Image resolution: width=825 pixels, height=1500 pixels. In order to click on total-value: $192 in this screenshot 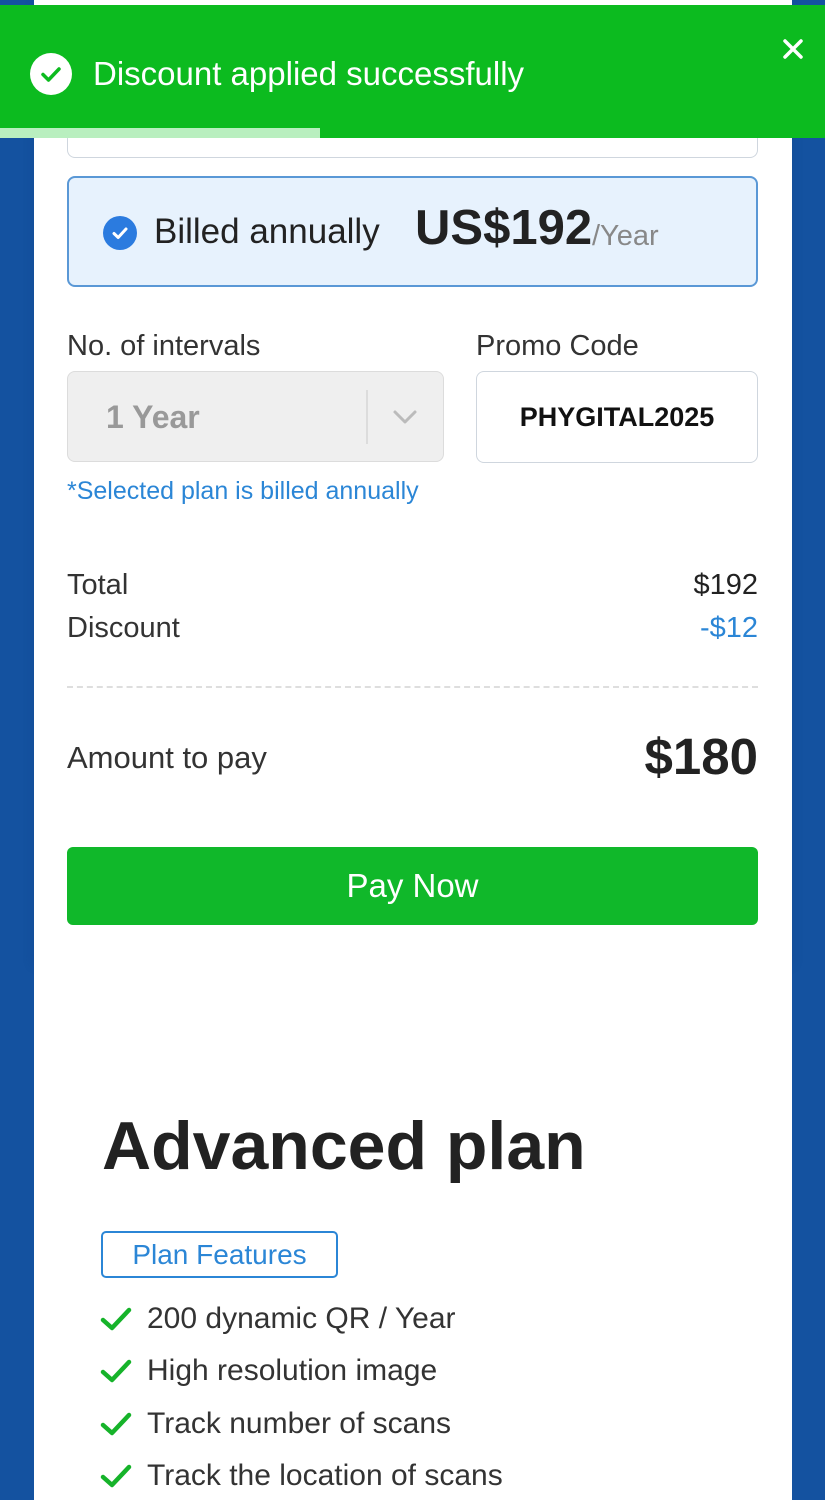, I will do `click(725, 585)`.